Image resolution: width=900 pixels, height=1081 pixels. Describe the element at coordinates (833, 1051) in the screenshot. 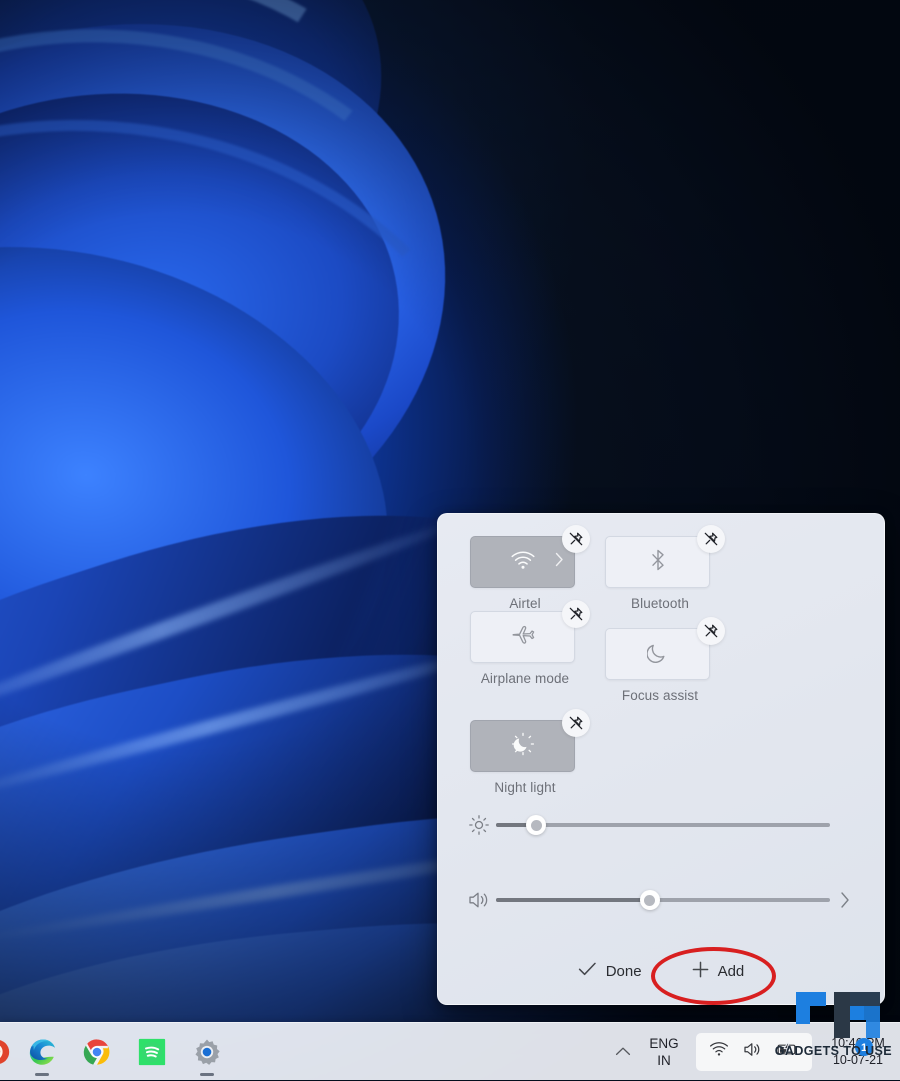

I see `watermark-text: GADGETS TO USE` at that location.